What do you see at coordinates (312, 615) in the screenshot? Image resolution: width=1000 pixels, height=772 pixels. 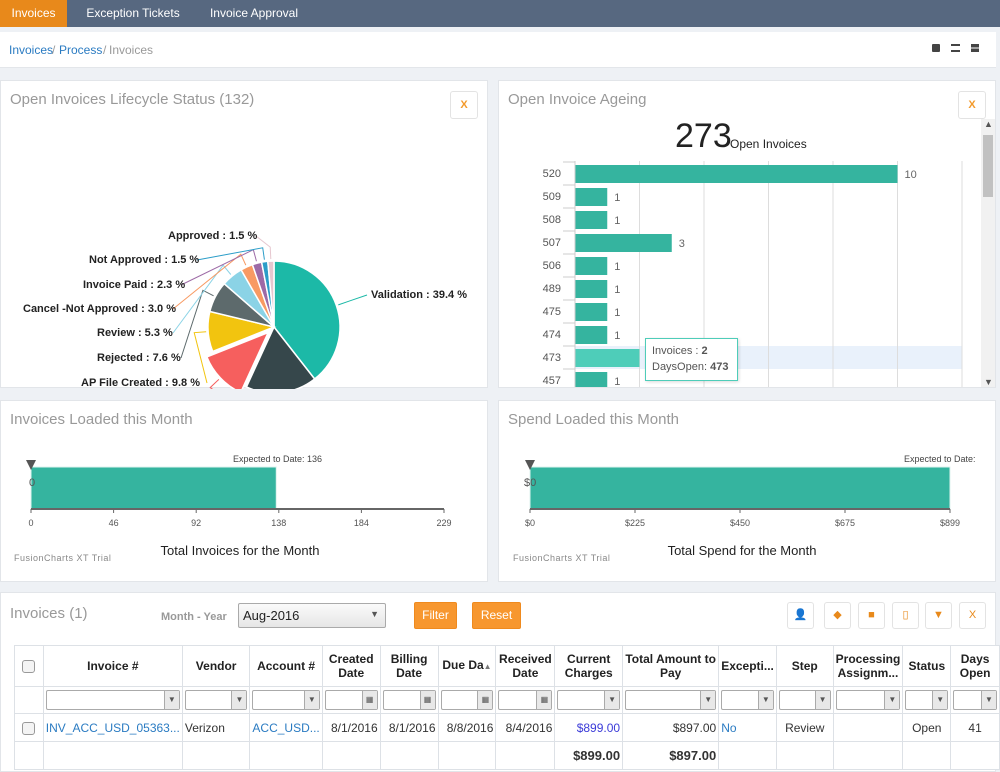 I see `month-year-select: Aug-2016 ▼` at bounding box center [312, 615].